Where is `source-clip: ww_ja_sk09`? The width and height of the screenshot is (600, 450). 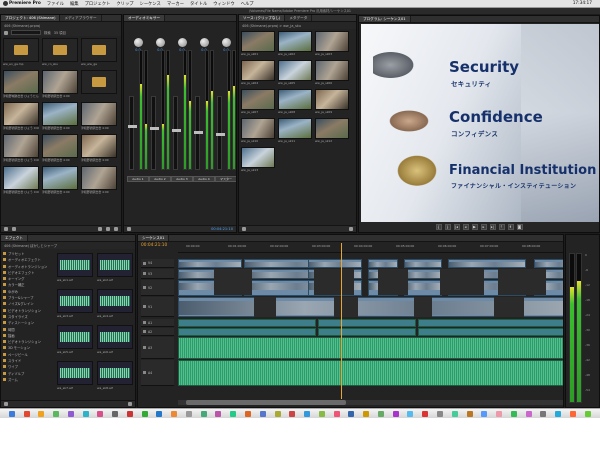 source-clip: ww_ja_sk09 is located at coordinates (332, 102).